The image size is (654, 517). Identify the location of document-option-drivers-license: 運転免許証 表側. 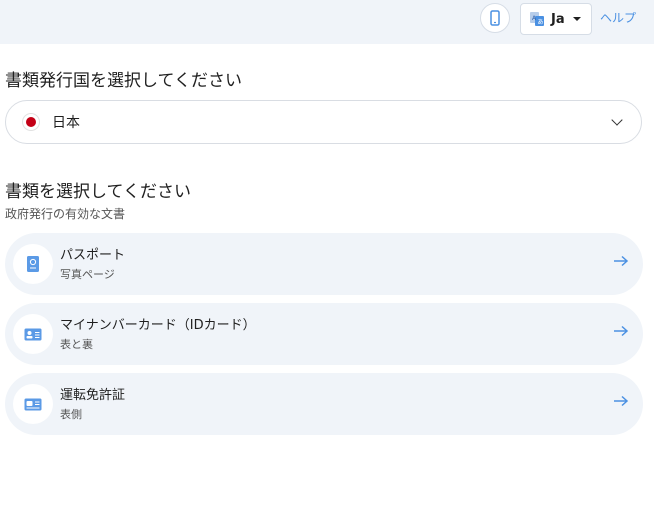
(324, 404).